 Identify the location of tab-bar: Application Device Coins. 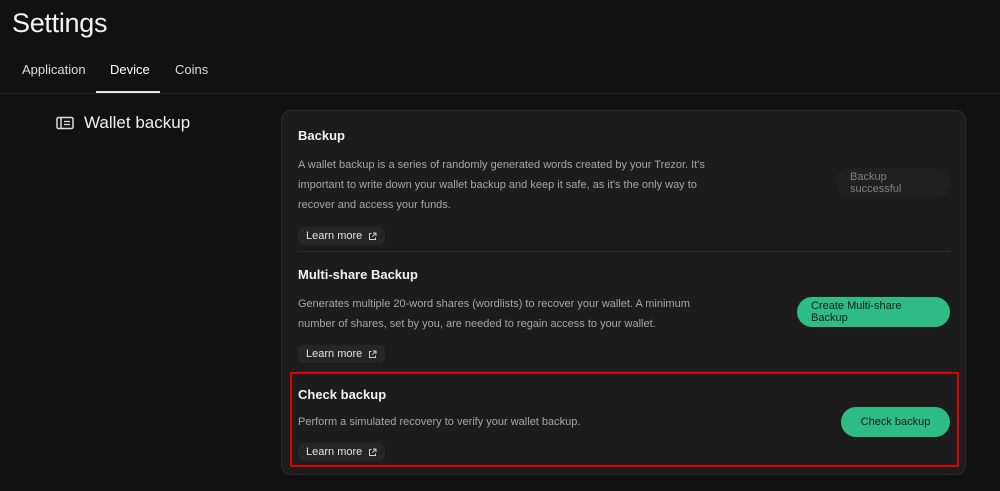
(500, 75).